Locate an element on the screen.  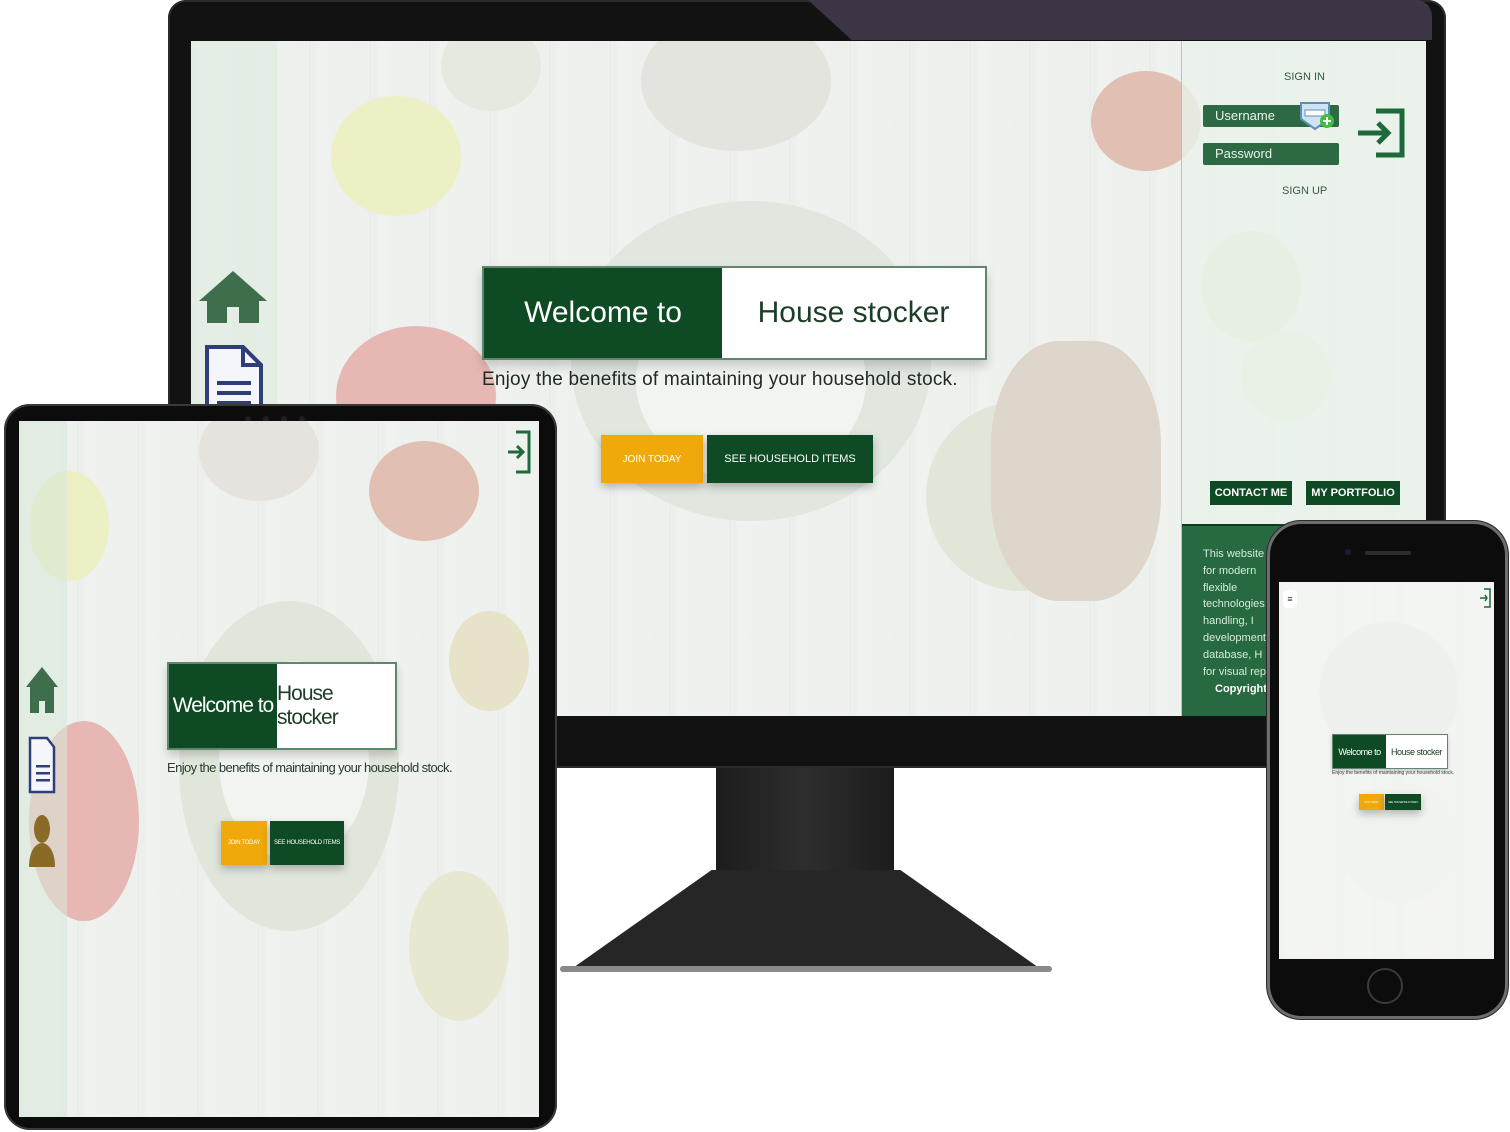
keypad-add-icon is located at coordinates (1317, 116).